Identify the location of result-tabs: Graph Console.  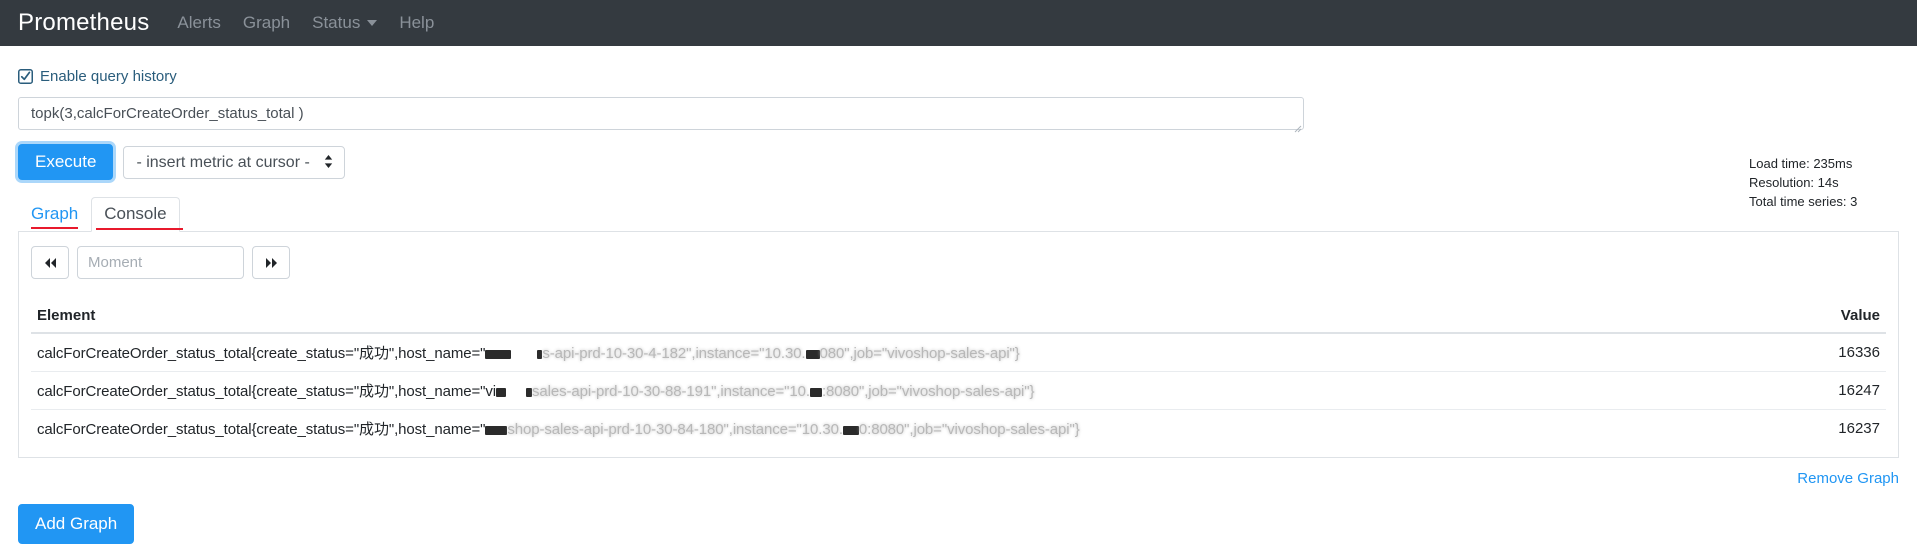
(958, 214).